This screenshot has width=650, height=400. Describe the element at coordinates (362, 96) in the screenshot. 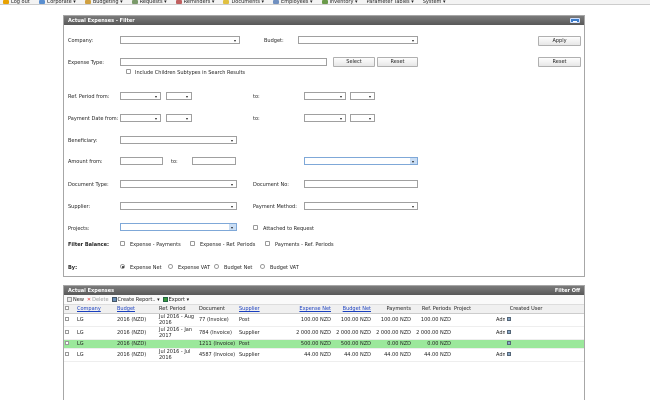

I see `ref-period-to-year-select` at that location.